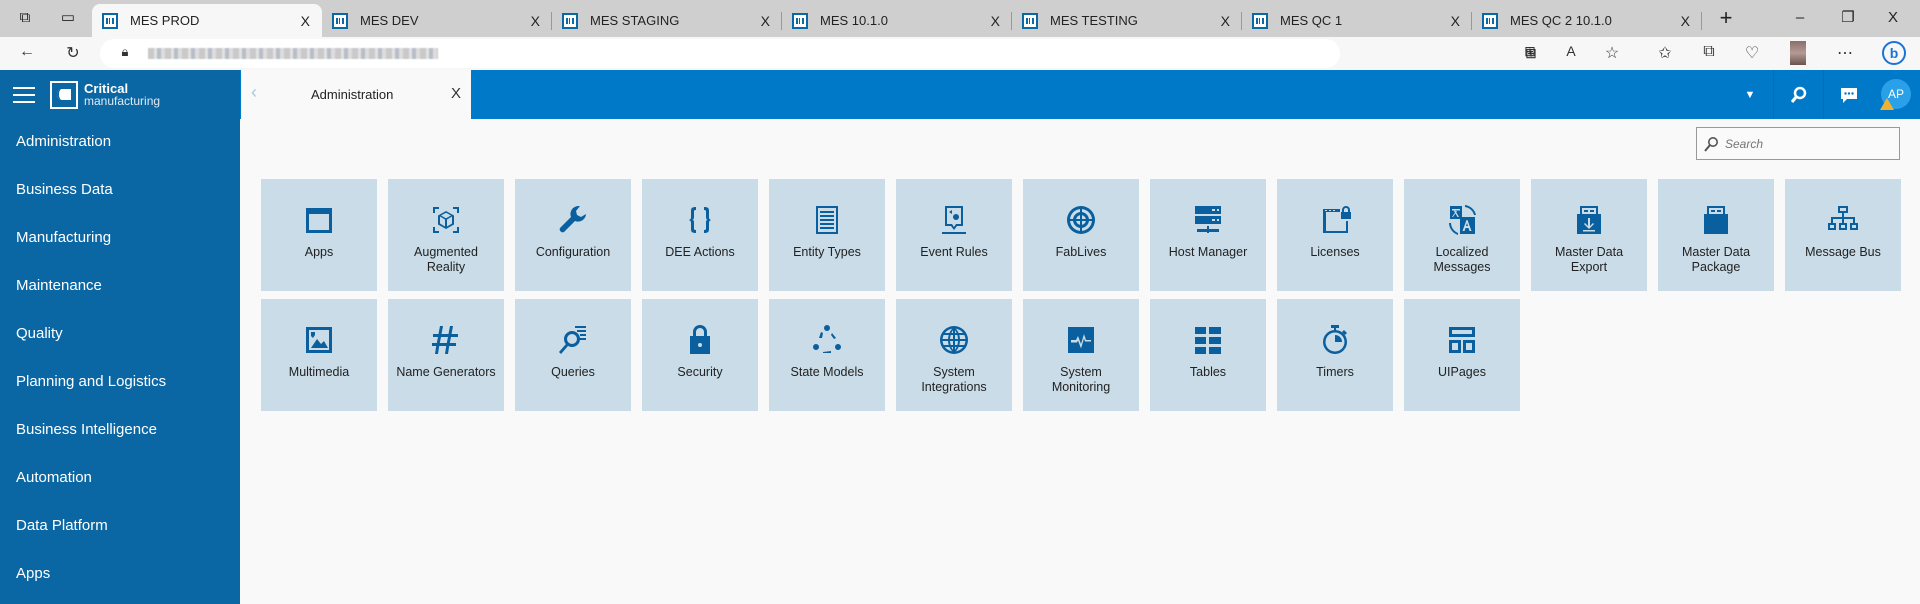 Image resolution: width=1920 pixels, height=604 pixels. What do you see at coordinates (68, 18) in the screenshot?
I see `tab-actions-icon: ▭` at bounding box center [68, 18].